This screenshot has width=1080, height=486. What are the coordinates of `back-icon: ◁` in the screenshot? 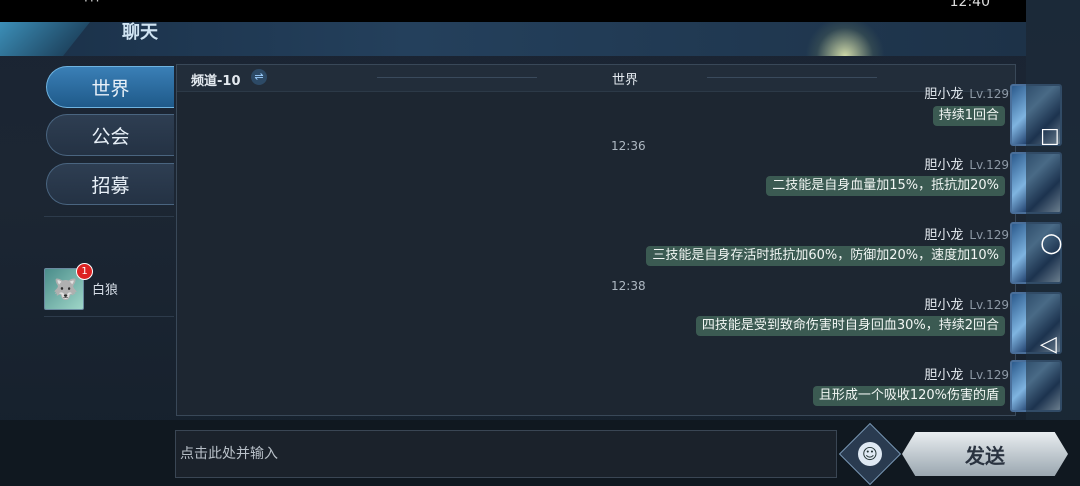 It's located at (1052, 344).